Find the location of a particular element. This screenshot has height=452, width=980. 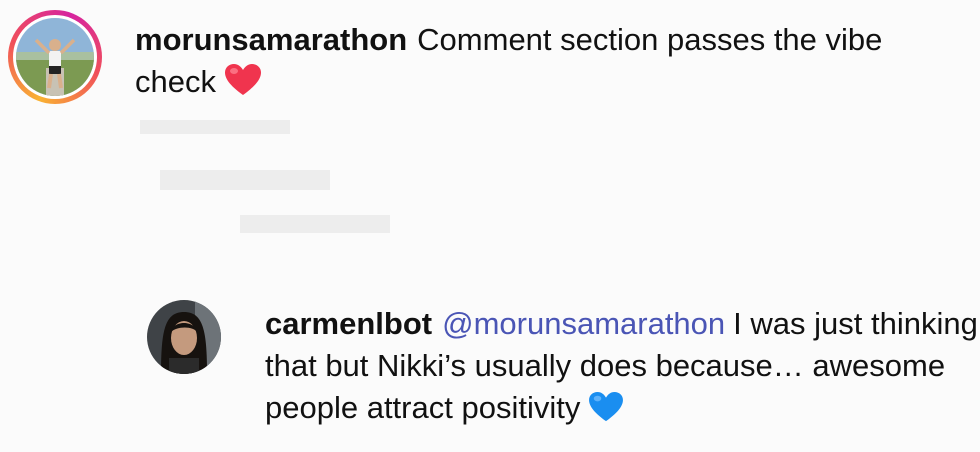

avatar-border is located at coordinates (55, 57).